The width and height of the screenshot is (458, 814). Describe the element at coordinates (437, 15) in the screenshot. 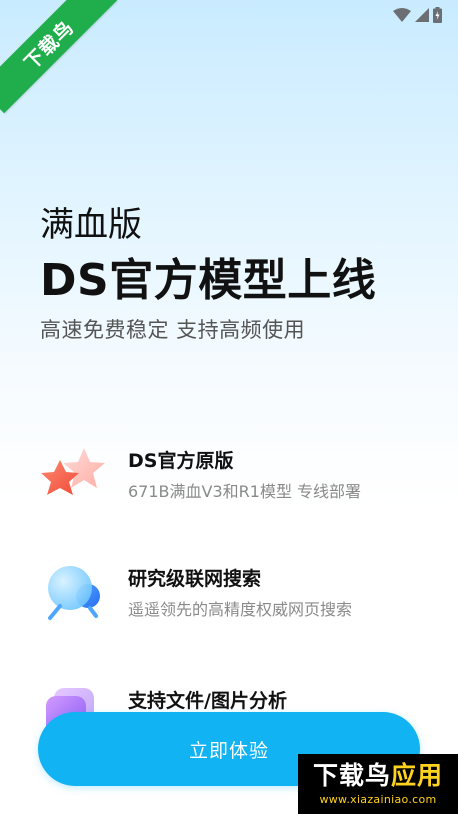

I see `battery-charging-icon` at that location.